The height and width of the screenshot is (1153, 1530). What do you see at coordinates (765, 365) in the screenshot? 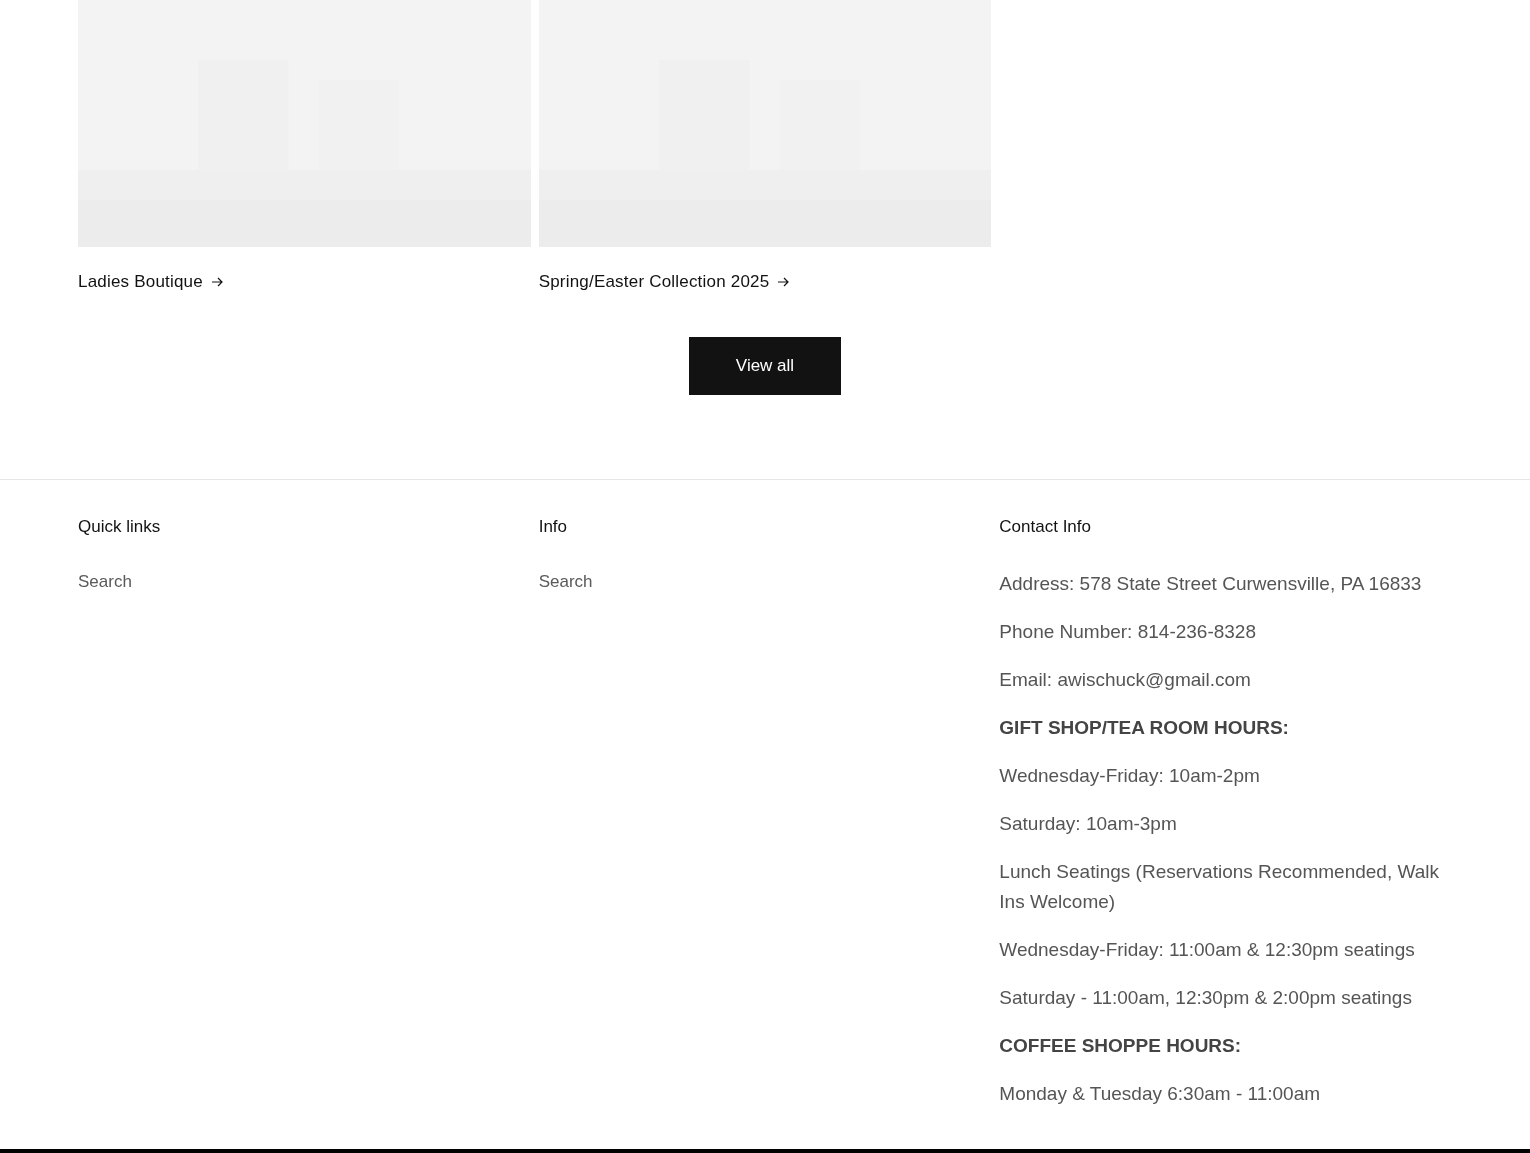
I see `view-all-button: View all` at bounding box center [765, 365].